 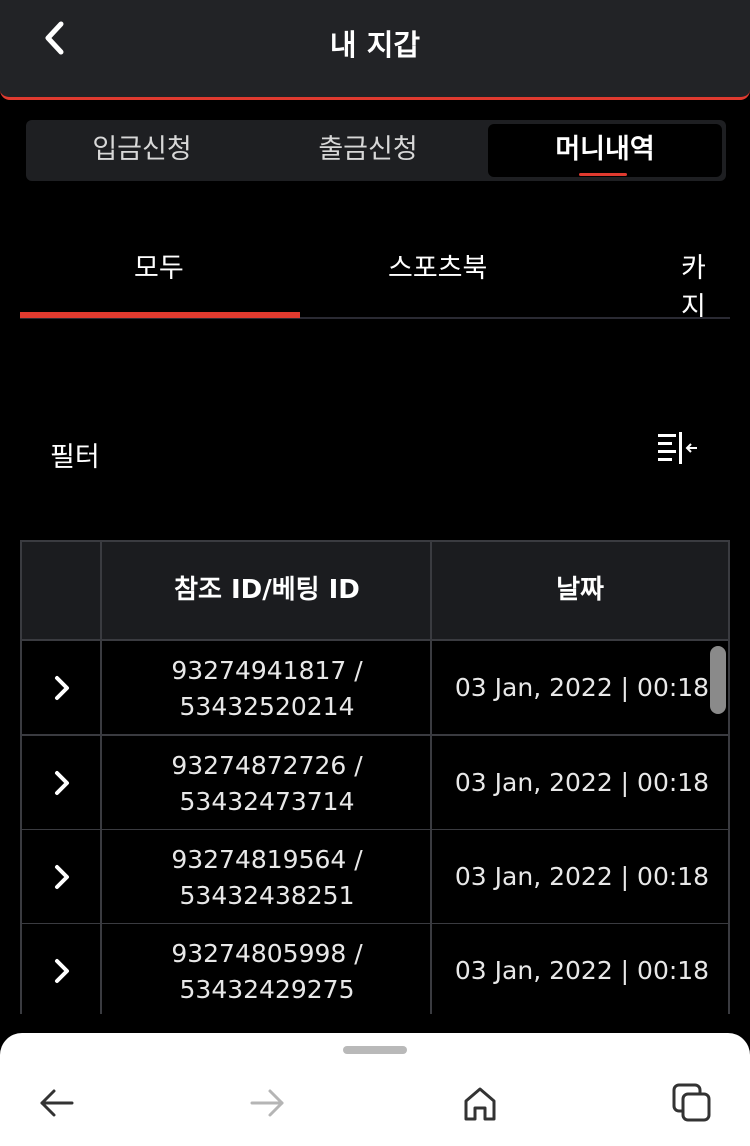 I want to click on home-icon, so click(x=480, y=1104).